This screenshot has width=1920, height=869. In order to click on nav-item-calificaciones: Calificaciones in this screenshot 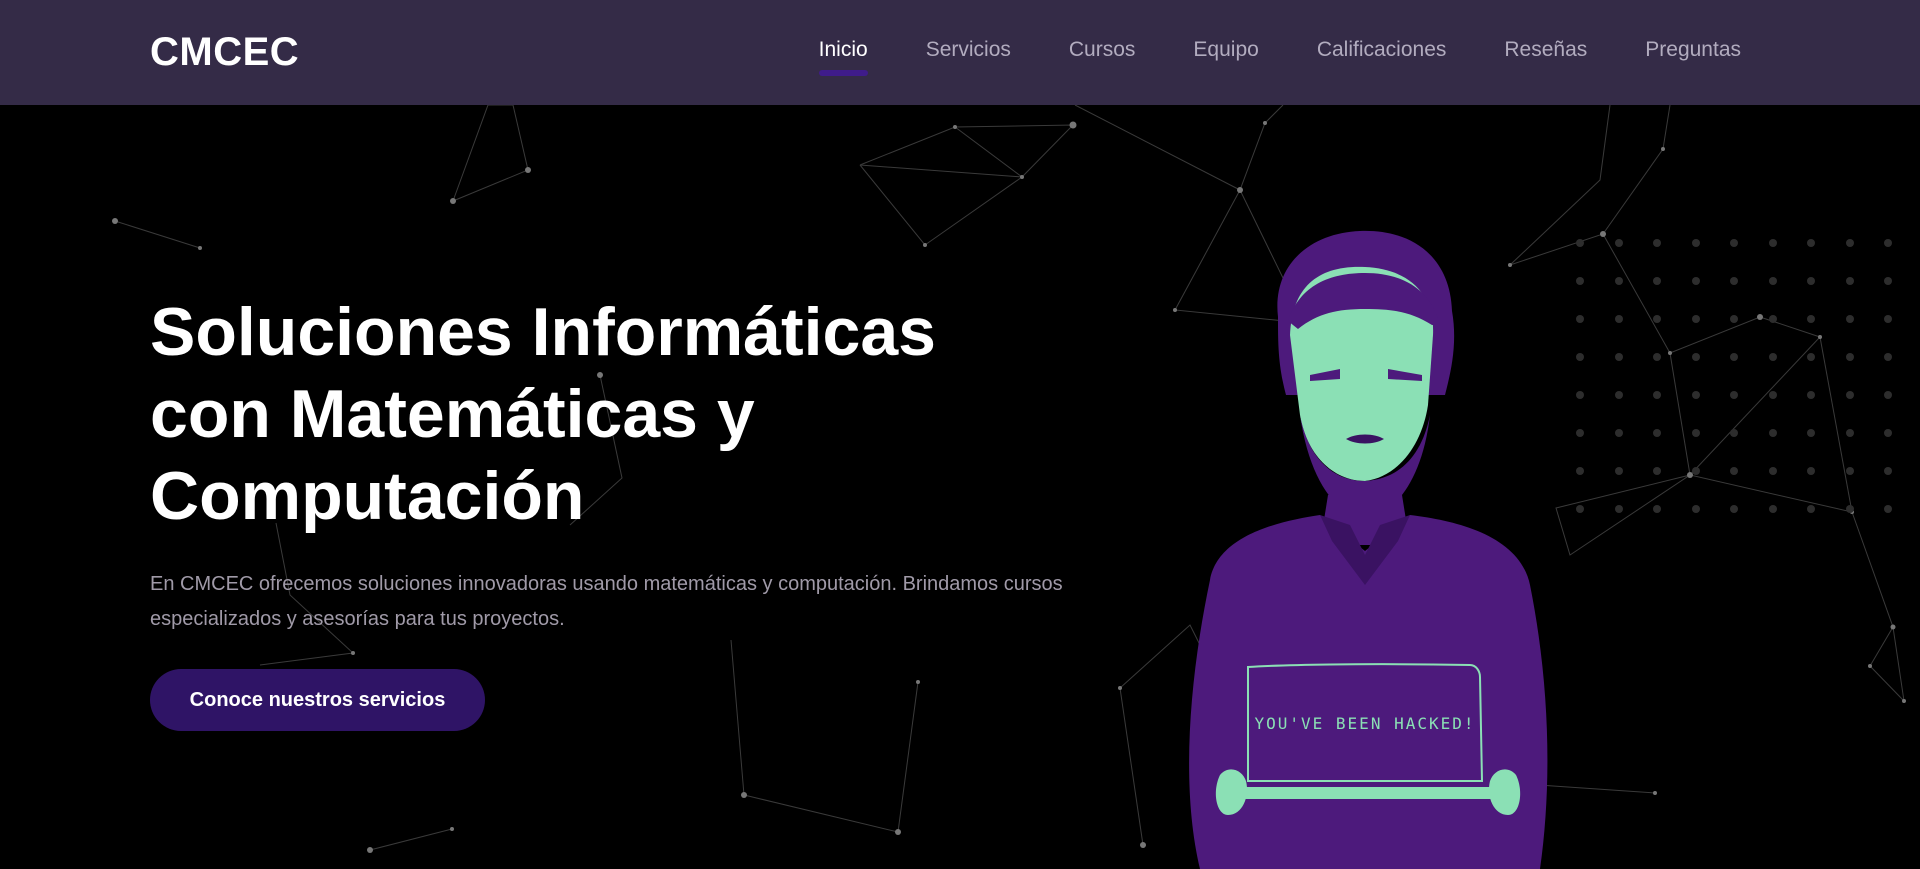, I will do `click(1382, 57)`.